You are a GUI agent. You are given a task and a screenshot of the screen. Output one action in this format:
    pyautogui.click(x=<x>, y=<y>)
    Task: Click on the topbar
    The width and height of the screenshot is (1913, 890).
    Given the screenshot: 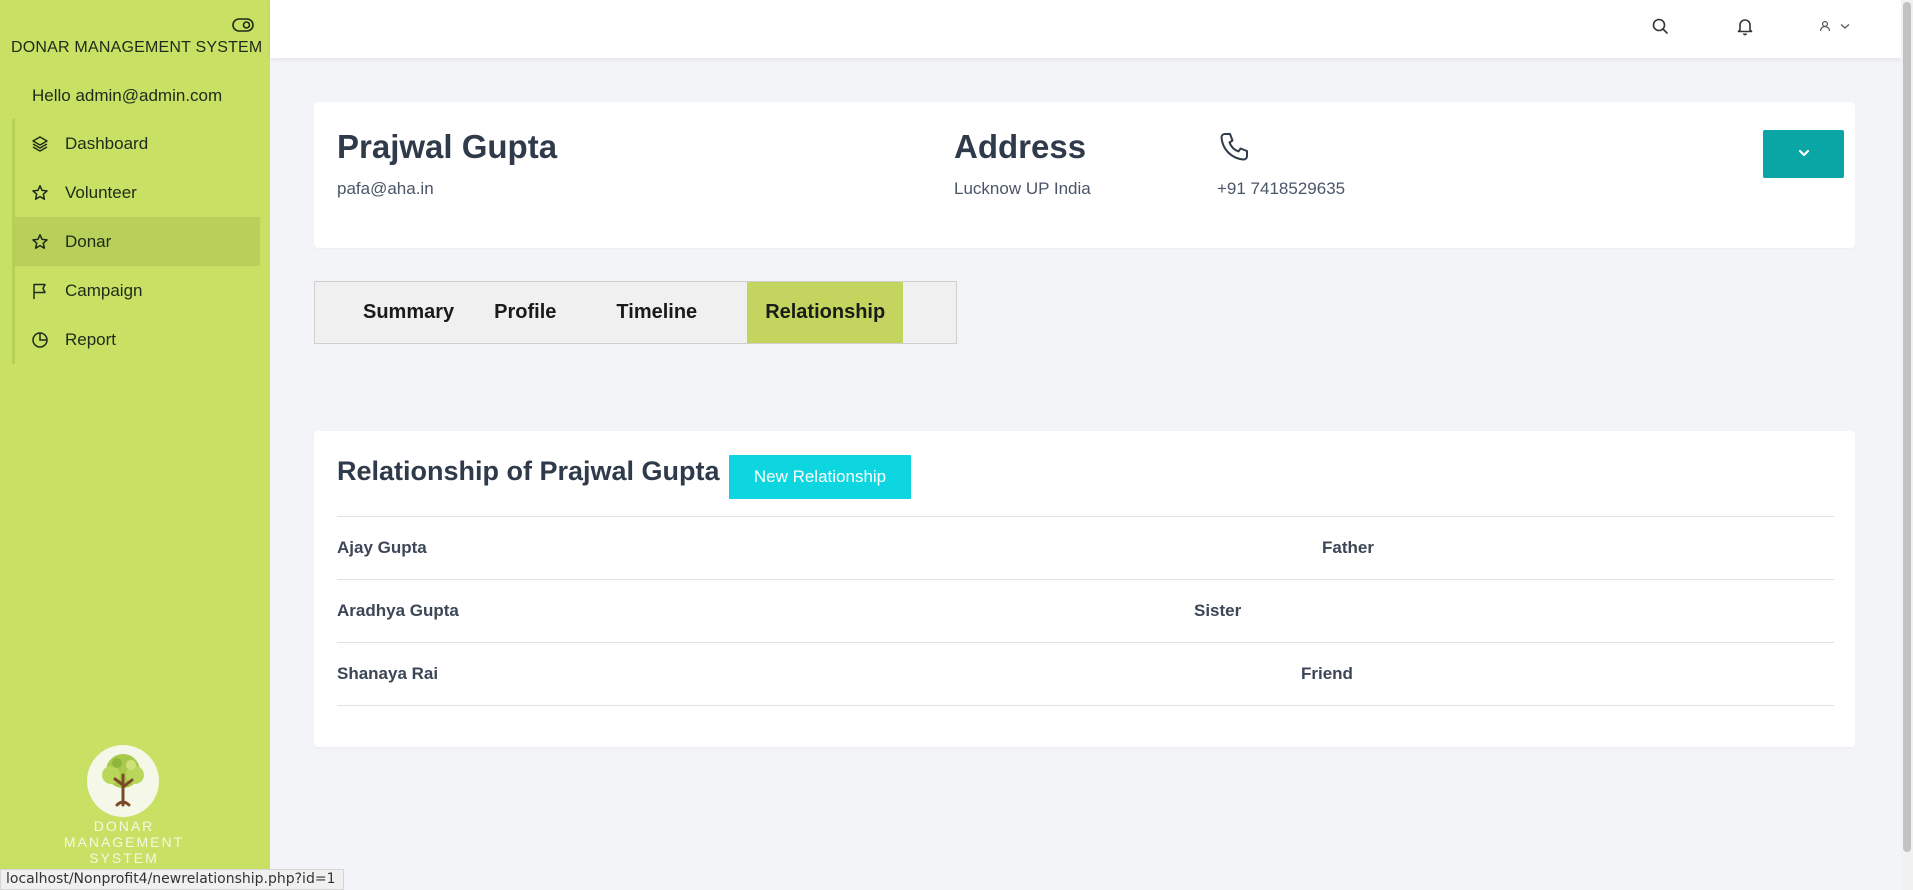 What is the action you would take?
    pyautogui.click(x=1085, y=29)
    